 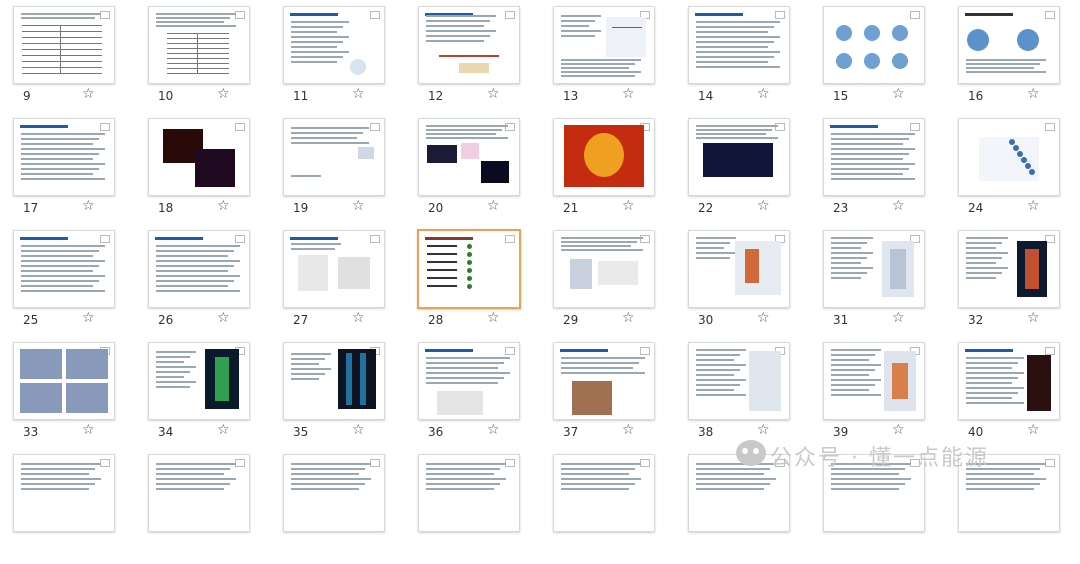 I want to click on slide-thumbnail-cell: 35 ☆, so click(x=344, y=396).